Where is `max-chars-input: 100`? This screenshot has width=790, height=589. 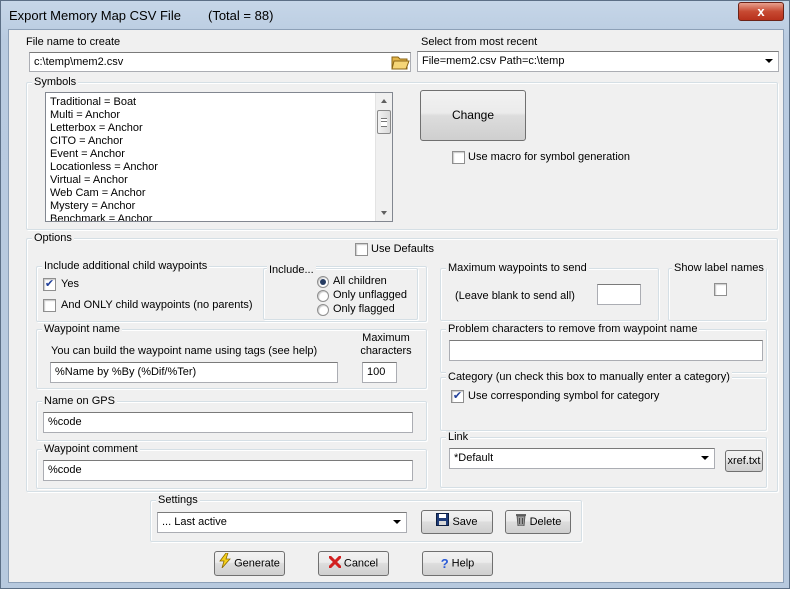
max-chars-input: 100 is located at coordinates (379, 372).